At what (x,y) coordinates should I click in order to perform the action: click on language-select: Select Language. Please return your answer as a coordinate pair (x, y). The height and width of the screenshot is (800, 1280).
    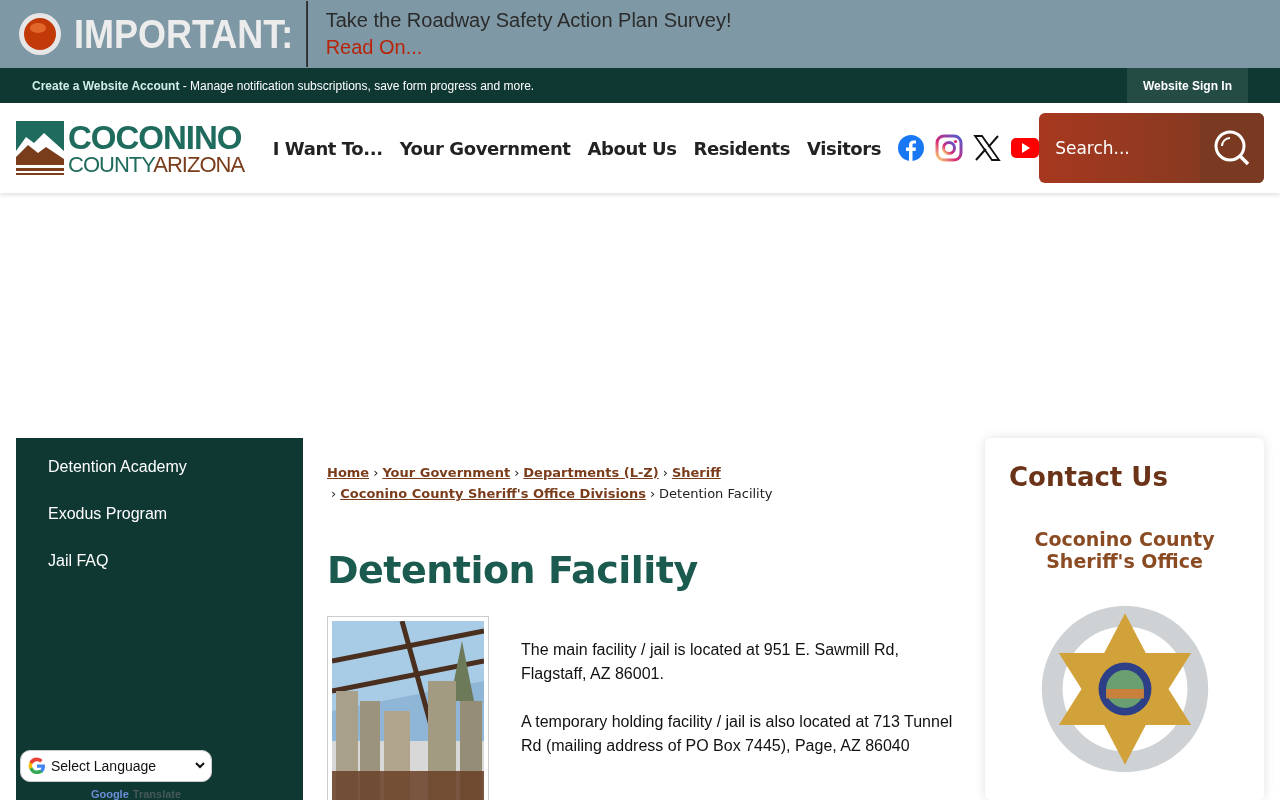
    Looking at the image, I should click on (116, 766).